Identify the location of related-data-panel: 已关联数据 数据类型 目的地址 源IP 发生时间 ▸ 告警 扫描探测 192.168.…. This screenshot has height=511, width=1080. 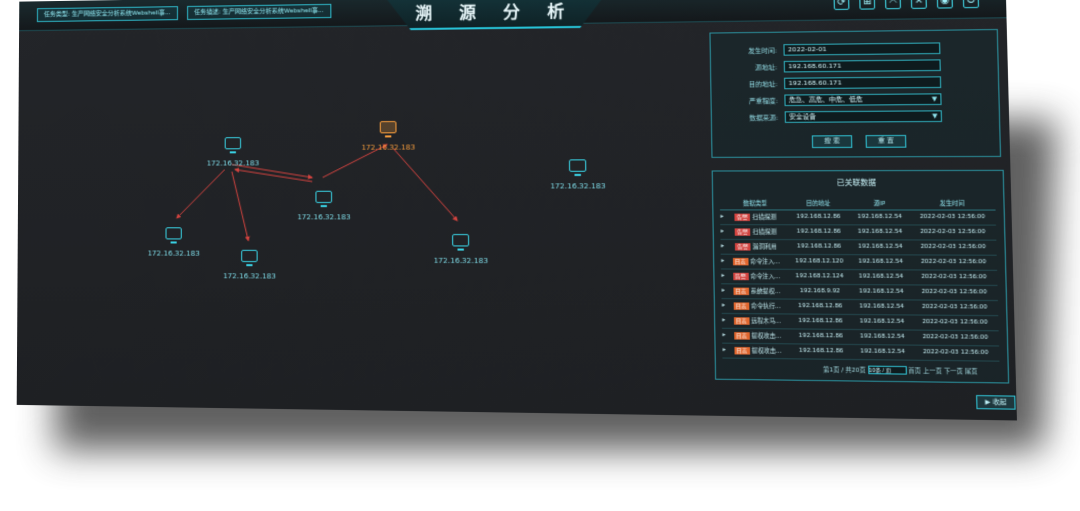
(861, 277).